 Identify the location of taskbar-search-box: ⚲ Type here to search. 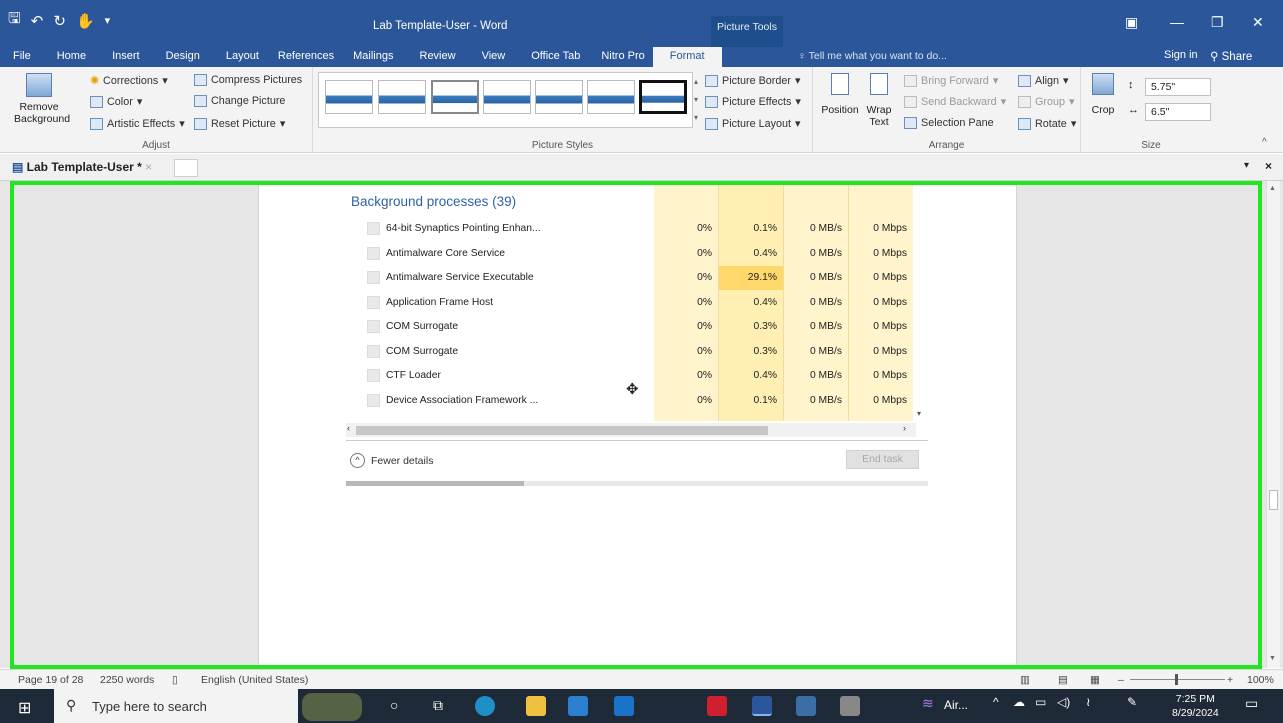
(208, 706).